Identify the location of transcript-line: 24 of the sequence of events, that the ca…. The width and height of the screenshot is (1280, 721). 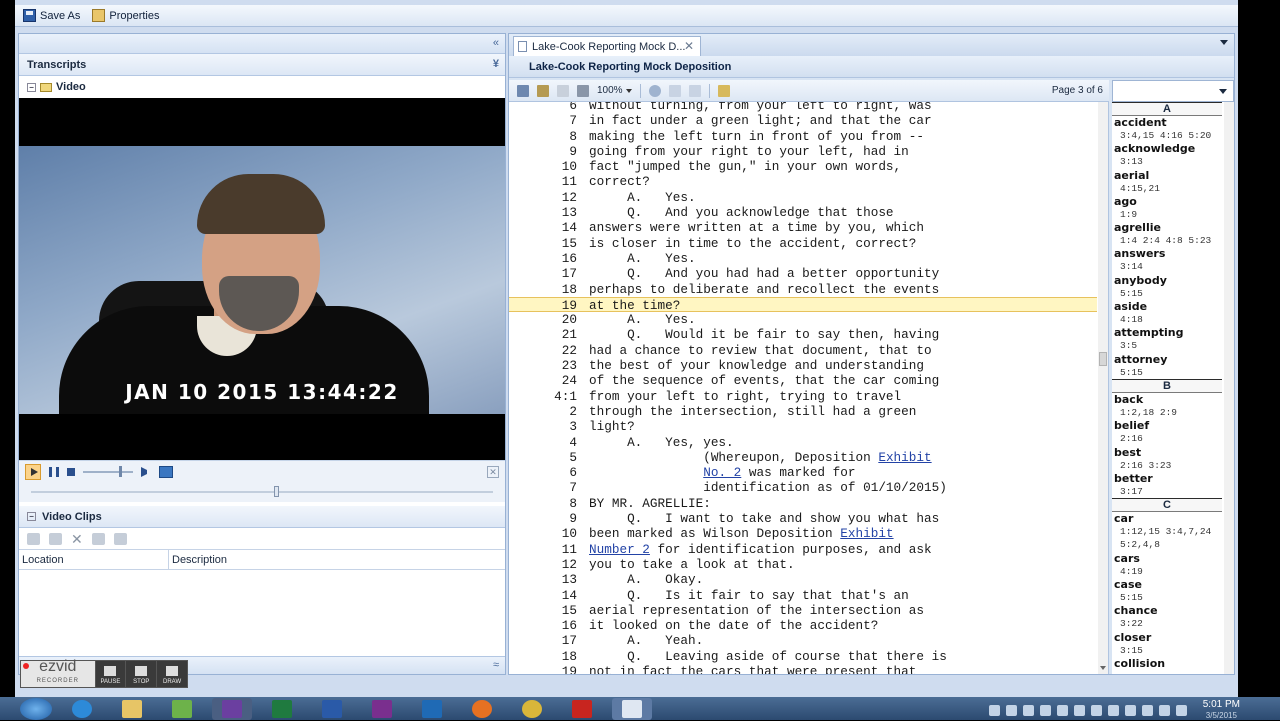
(803, 380).